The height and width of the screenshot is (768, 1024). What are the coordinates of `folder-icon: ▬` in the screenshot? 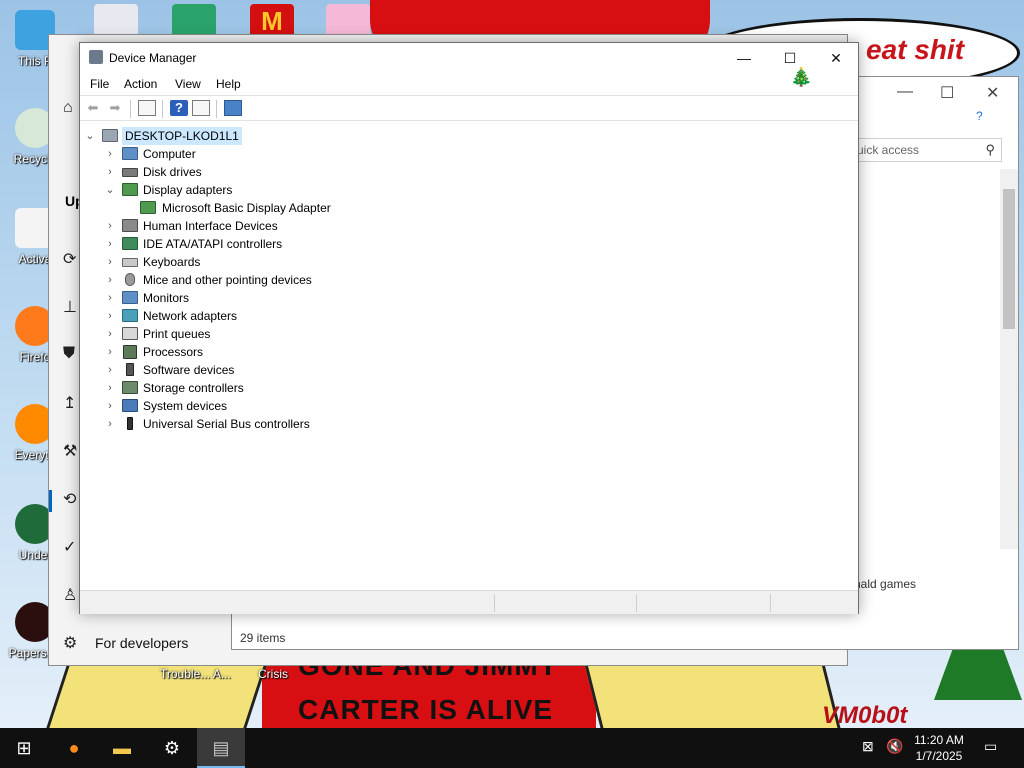 It's located at (122, 748).